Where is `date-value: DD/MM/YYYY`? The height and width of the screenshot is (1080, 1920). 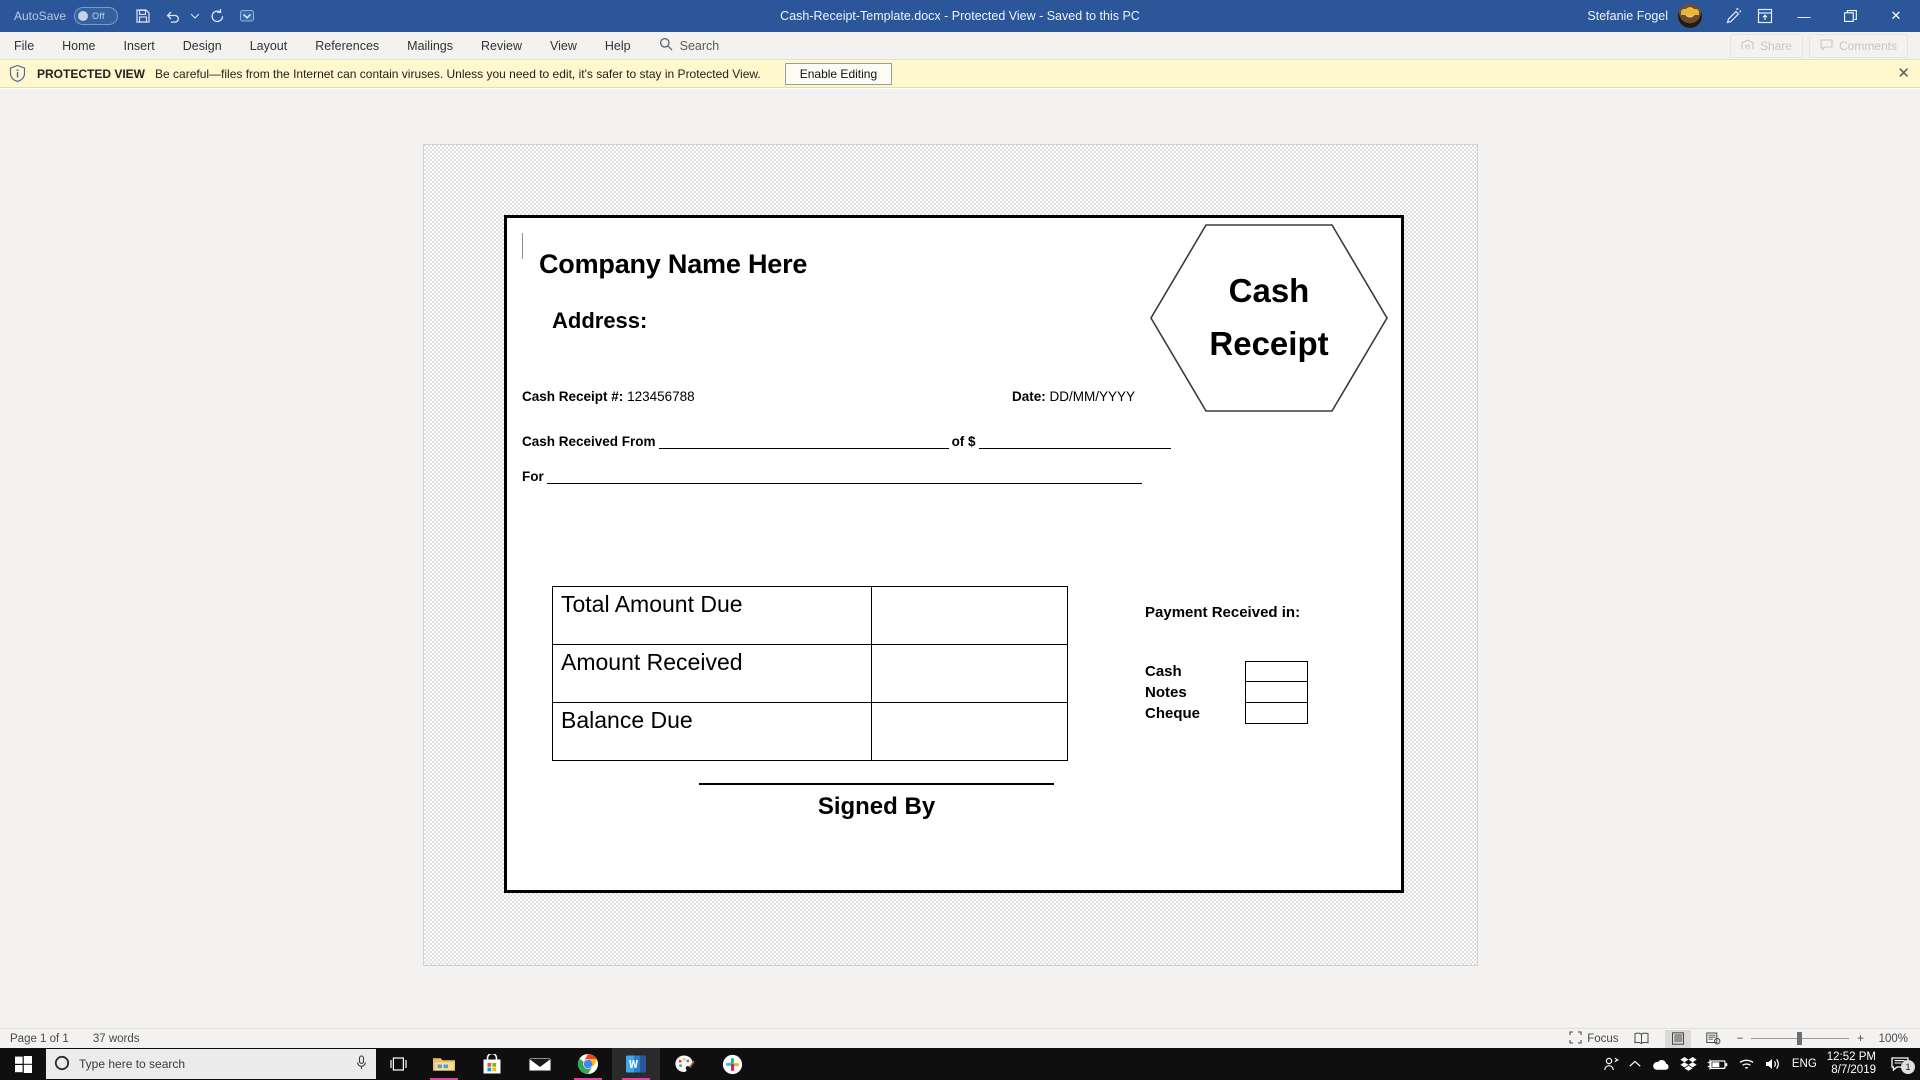 date-value: DD/MM/YYYY is located at coordinates (1092, 396).